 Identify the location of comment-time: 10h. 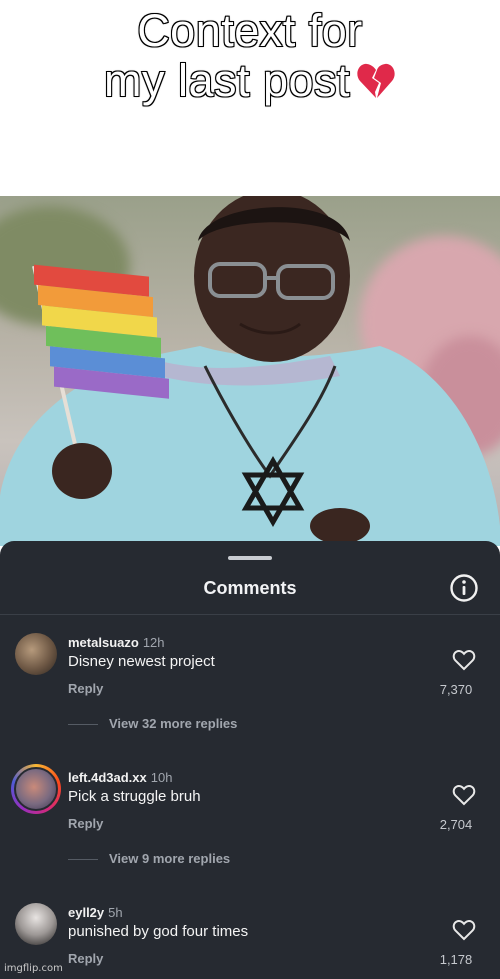
(161, 777).